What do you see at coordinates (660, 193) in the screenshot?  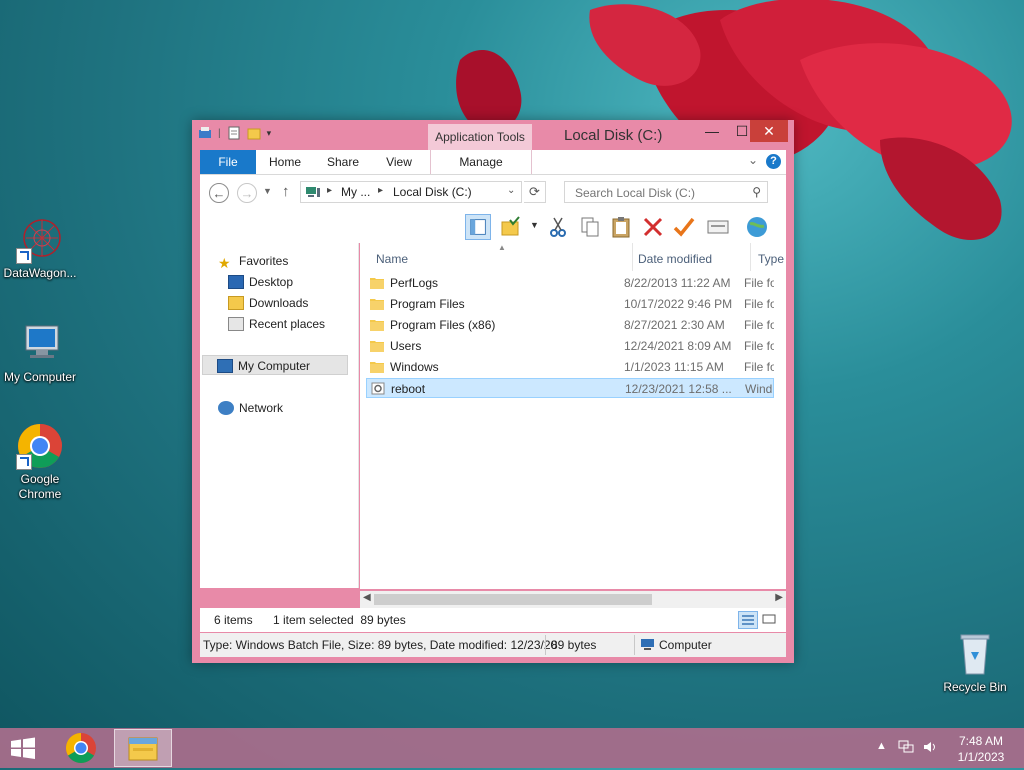 I see `search-input` at bounding box center [660, 193].